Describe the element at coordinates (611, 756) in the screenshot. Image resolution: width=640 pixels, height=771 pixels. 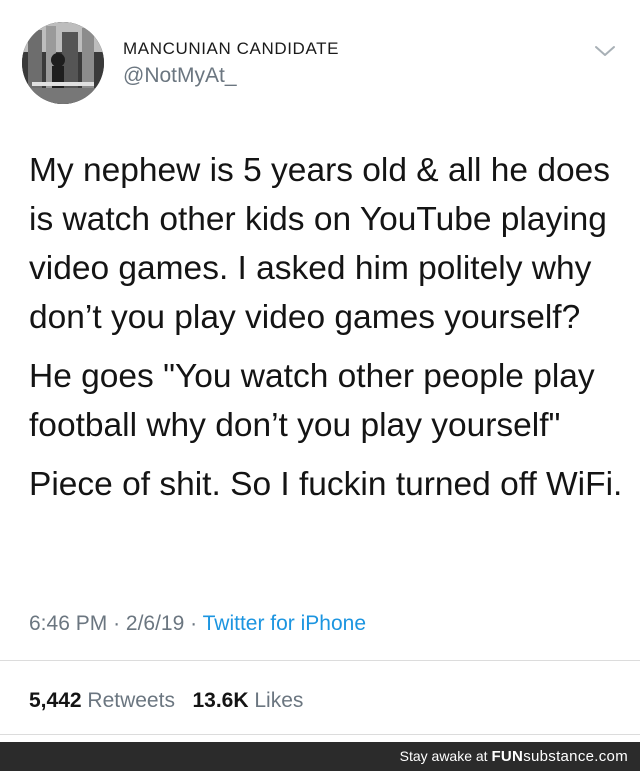
I see `brand-tld: .com` at that location.